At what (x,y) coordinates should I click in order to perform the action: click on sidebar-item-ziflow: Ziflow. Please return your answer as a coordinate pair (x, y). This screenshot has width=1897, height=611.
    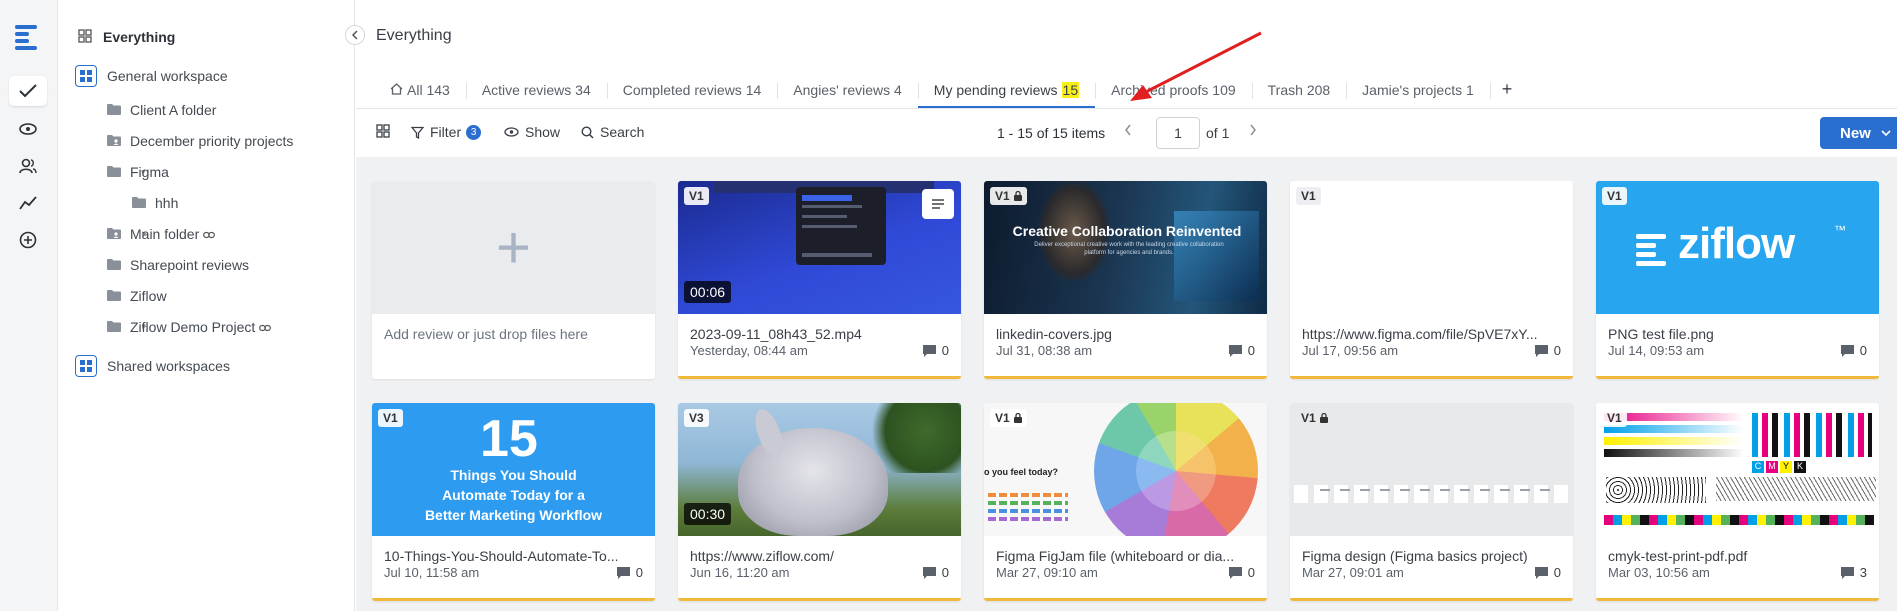
    Looking at the image, I should click on (137, 296).